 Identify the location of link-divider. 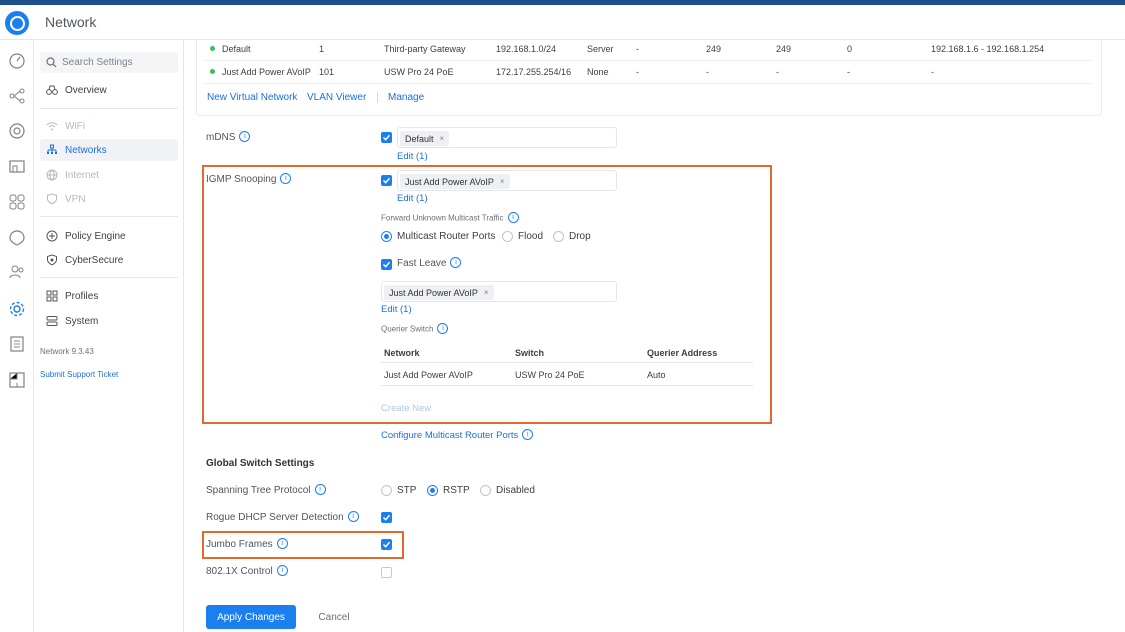
(377, 97).